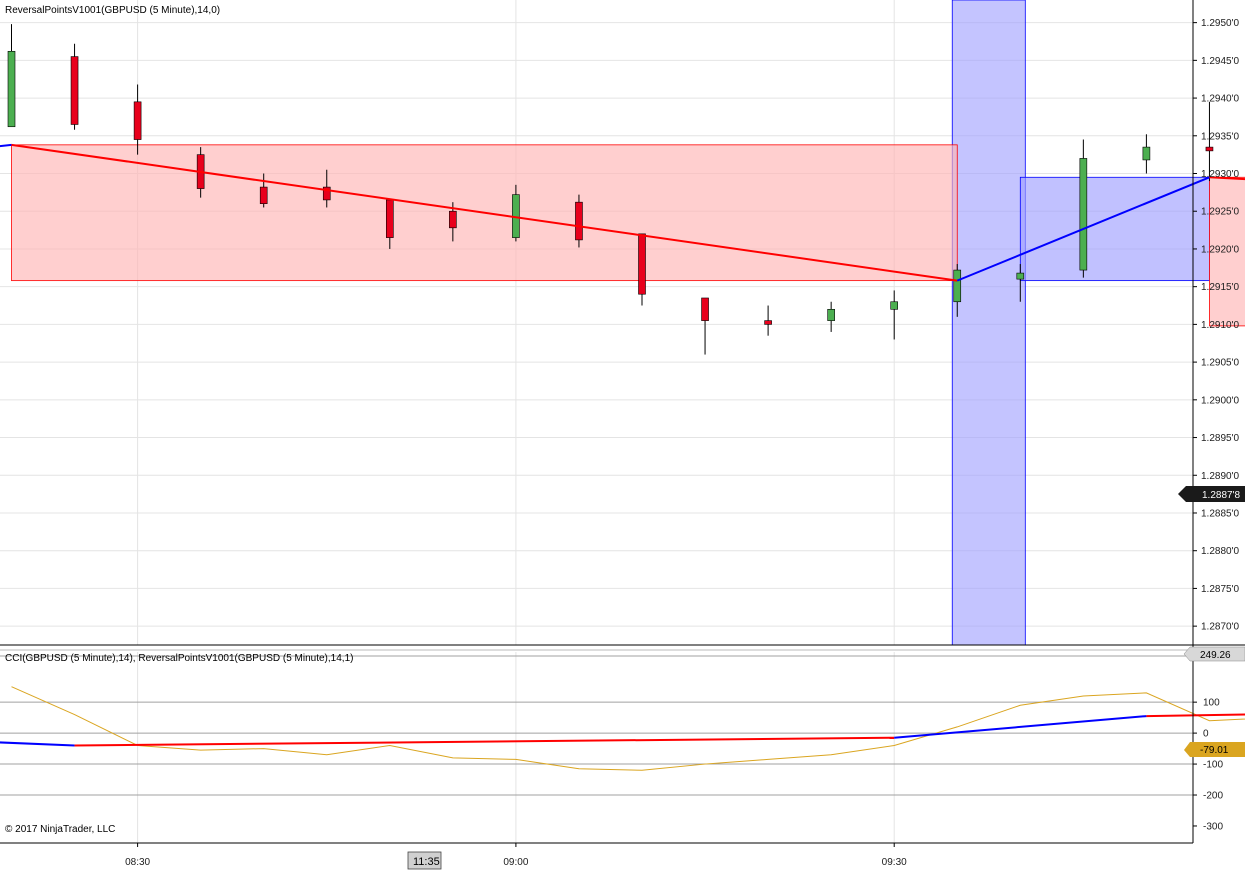  I want to click on shaded-zone-blue, so click(988, 323).